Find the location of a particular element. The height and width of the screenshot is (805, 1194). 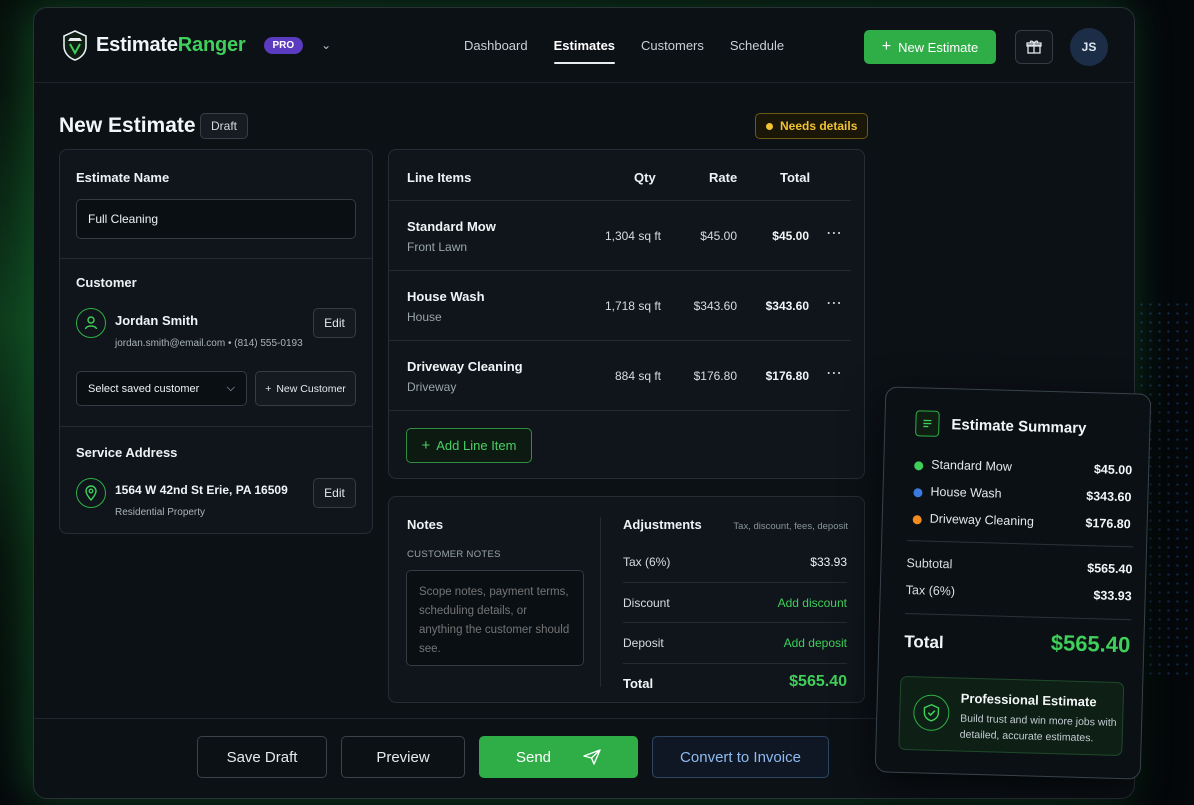

page-title: New Estimate is located at coordinates (127, 125).